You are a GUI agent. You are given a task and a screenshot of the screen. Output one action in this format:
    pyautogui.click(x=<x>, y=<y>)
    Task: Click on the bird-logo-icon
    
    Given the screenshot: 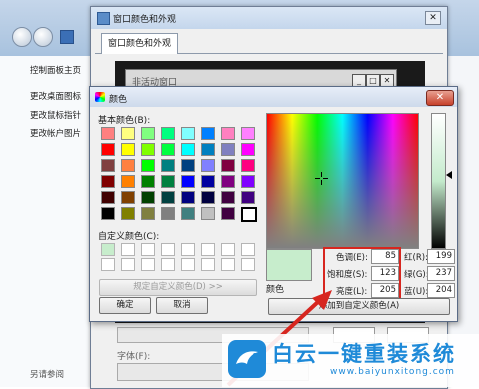 What is the action you would take?
    pyautogui.click(x=247, y=359)
    